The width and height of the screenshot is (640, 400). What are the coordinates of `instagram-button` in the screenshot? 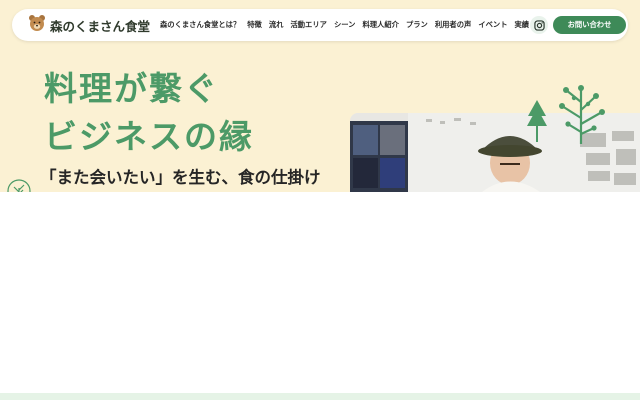 It's located at (539, 25).